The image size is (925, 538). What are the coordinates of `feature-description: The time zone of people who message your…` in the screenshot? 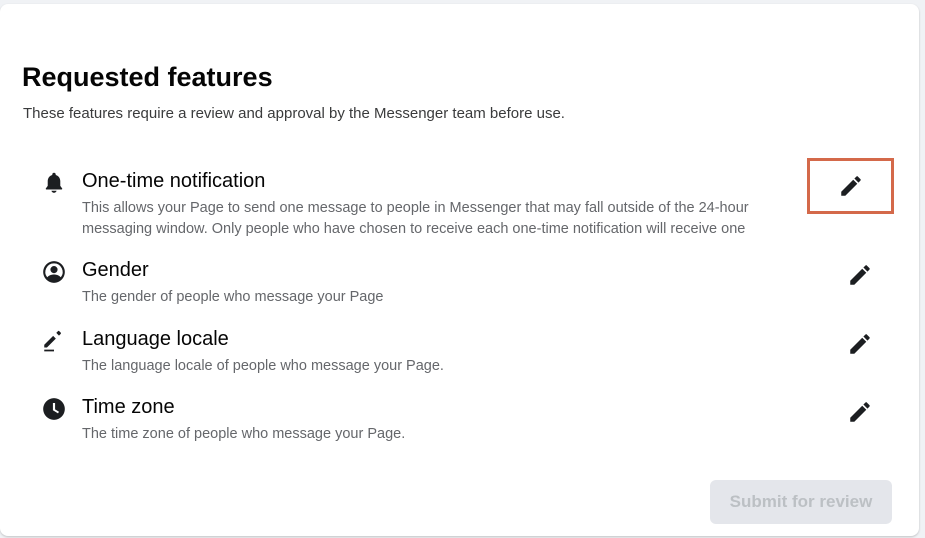 It's located at (440, 434).